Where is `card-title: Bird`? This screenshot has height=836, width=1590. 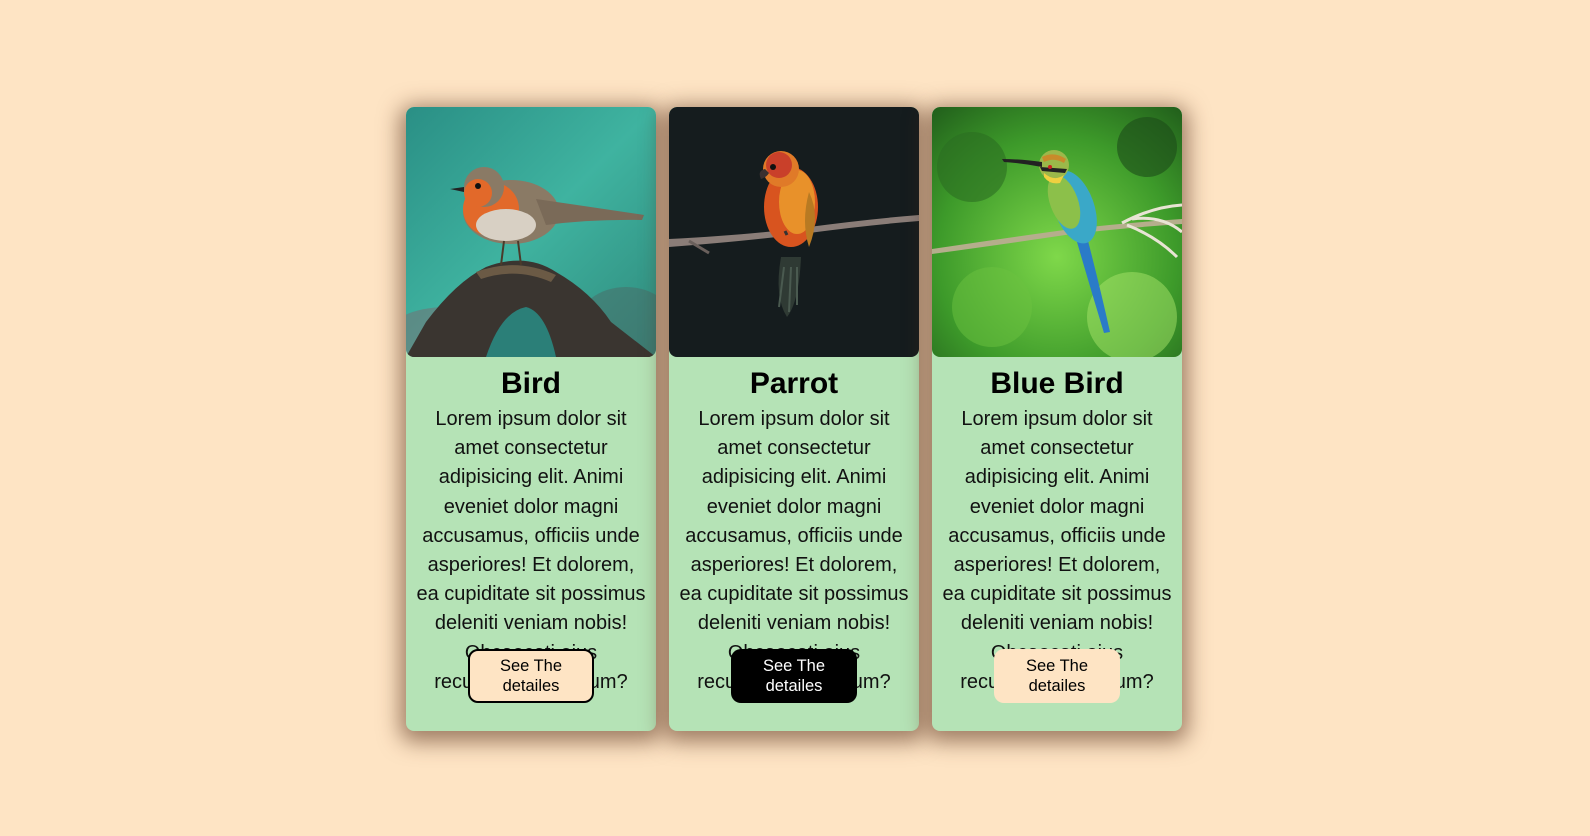 card-title: Bird is located at coordinates (531, 383).